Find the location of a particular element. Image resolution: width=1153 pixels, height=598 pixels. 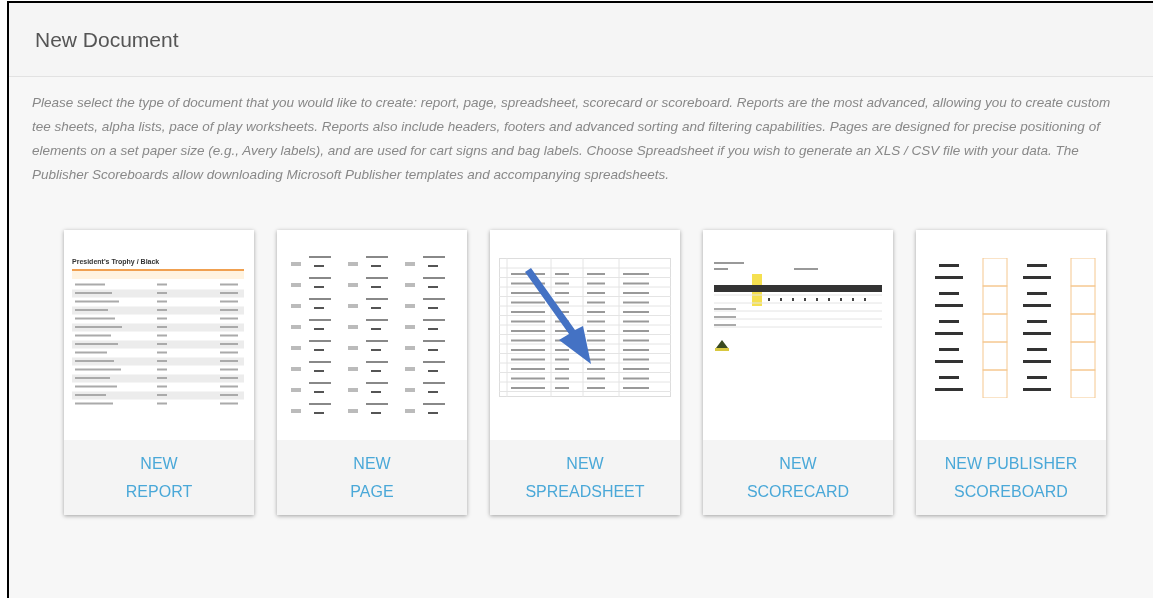

new-document-button: NEW SPREADSHEET is located at coordinates (585, 477).